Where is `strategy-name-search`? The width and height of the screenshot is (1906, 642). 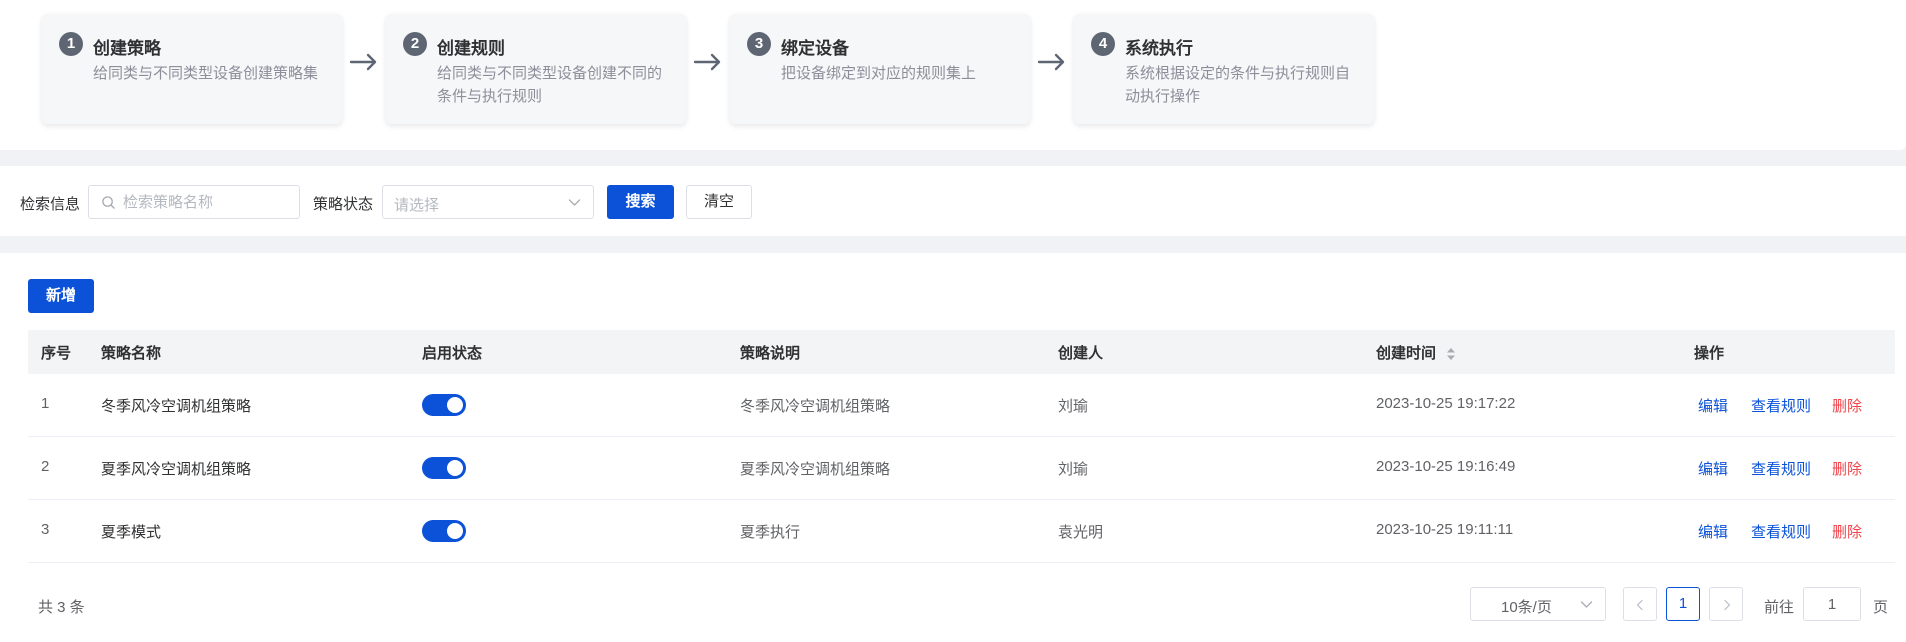
strategy-name-search is located at coordinates (194, 202).